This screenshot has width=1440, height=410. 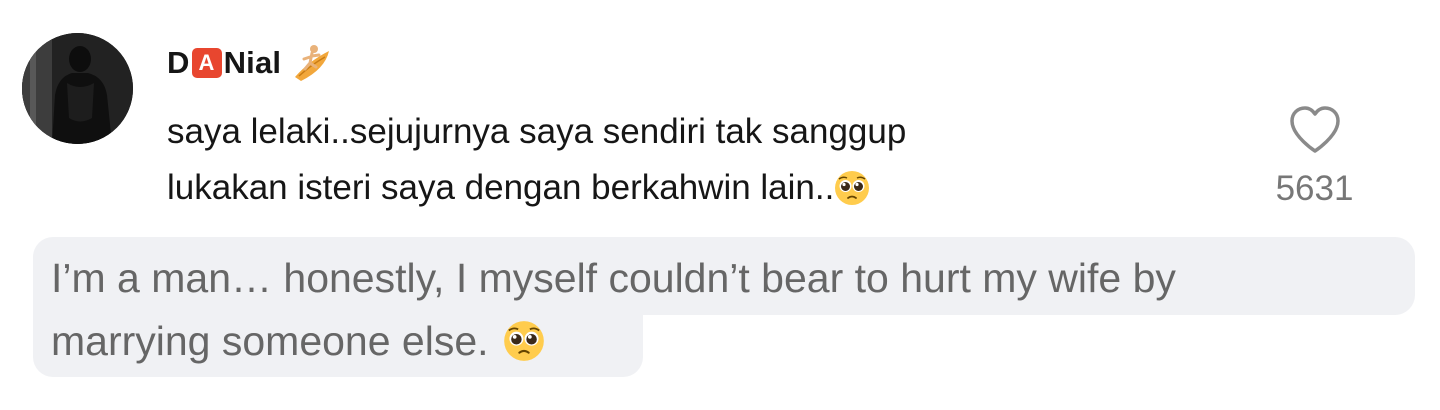 I want to click on translation-line-2-text: marrying someone else., so click(x=270, y=341).